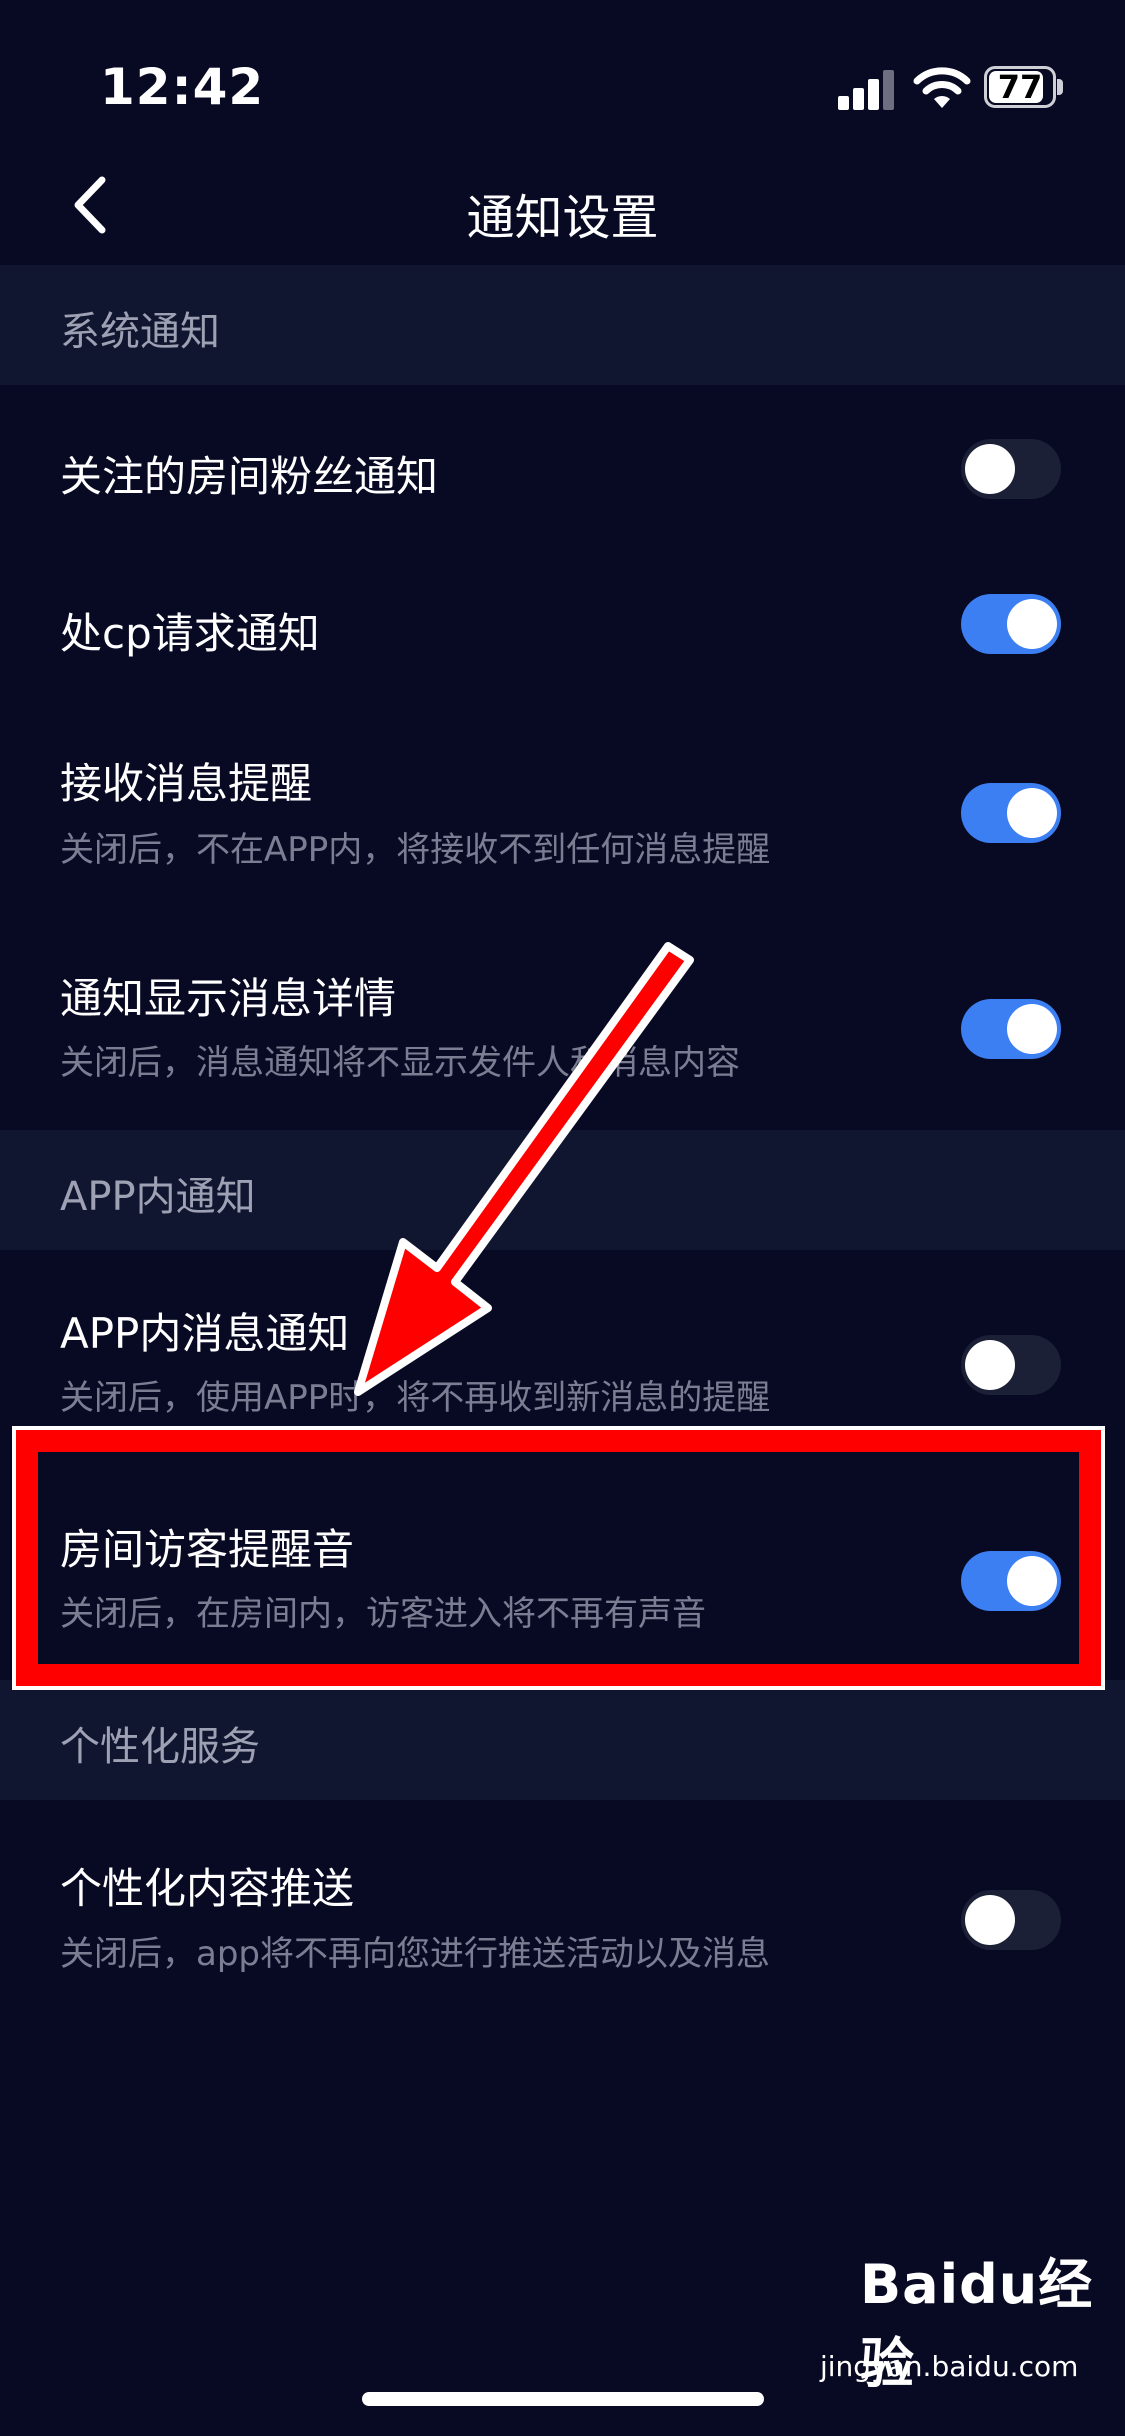 The width and height of the screenshot is (1125, 2436). What do you see at coordinates (228, 998) in the screenshot?
I see `setting-title: 通知显示消息详情` at bounding box center [228, 998].